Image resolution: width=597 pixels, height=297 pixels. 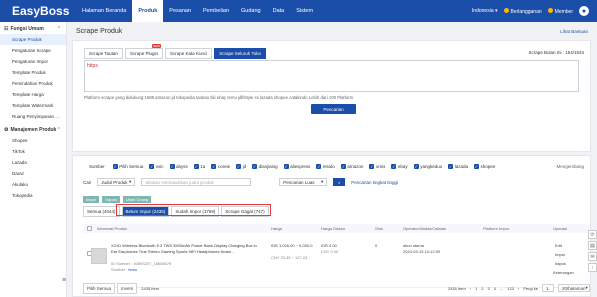 What do you see at coordinates (33, 105) in the screenshot?
I see `sidebar-item-watermark-template: Template Watermark` at bounding box center [33, 105].